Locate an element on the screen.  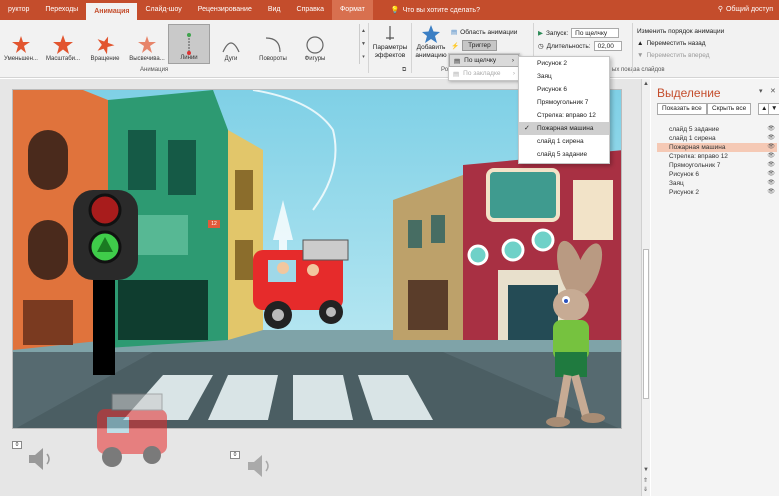
duration-row: ◷ Длительность: 02,00 is located at coordinates (580, 46).